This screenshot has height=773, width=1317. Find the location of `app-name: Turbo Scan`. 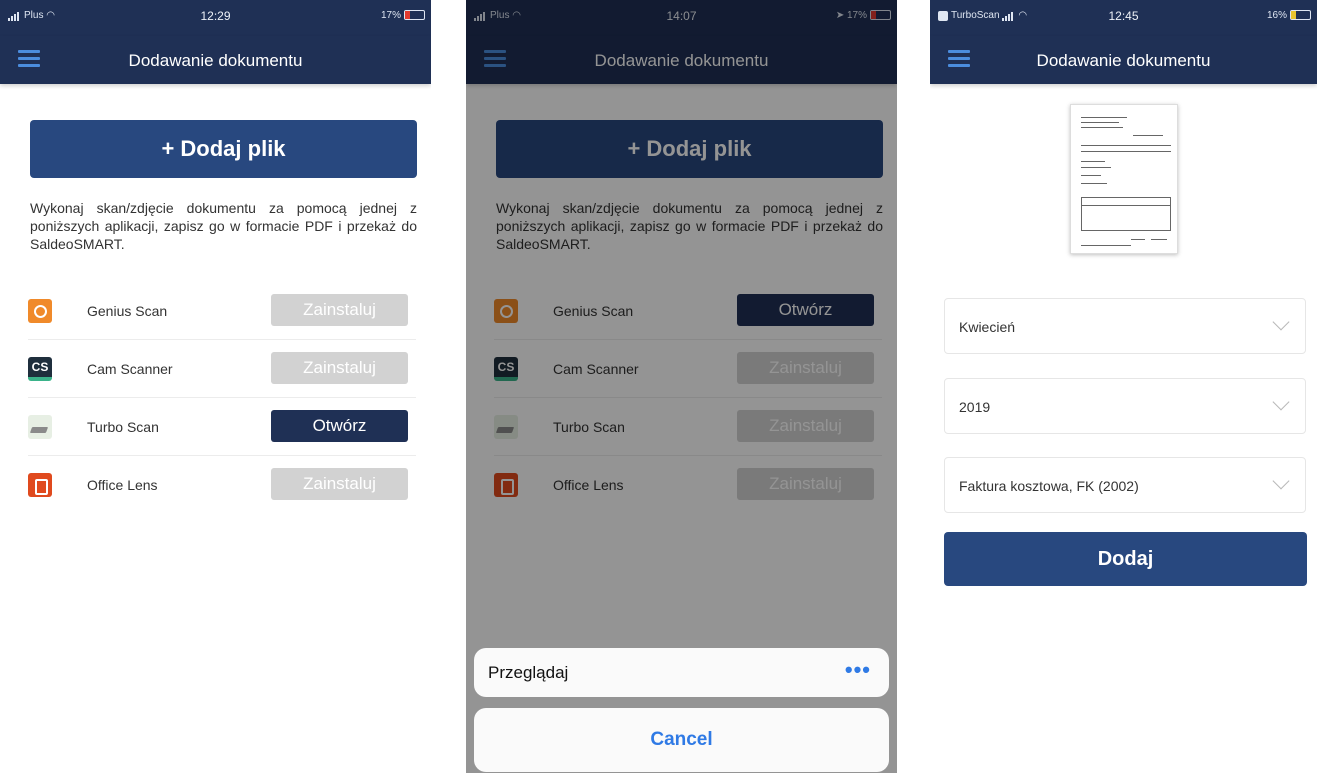

app-name: Turbo Scan is located at coordinates (123, 427).